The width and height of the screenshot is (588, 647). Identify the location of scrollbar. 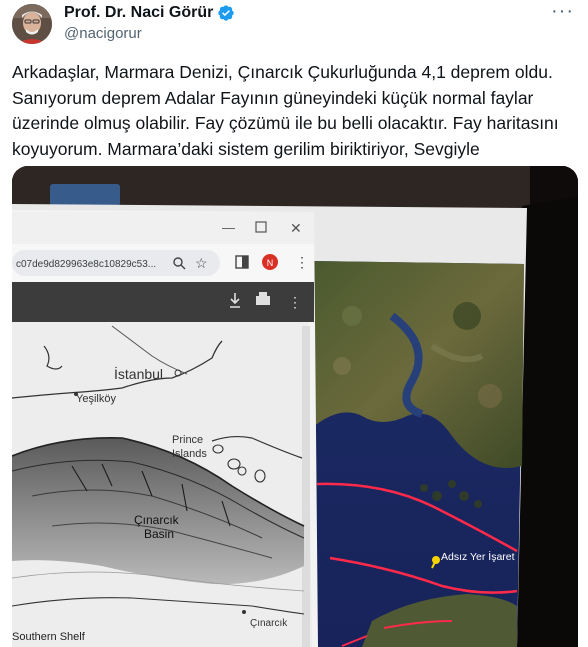
(306, 486).